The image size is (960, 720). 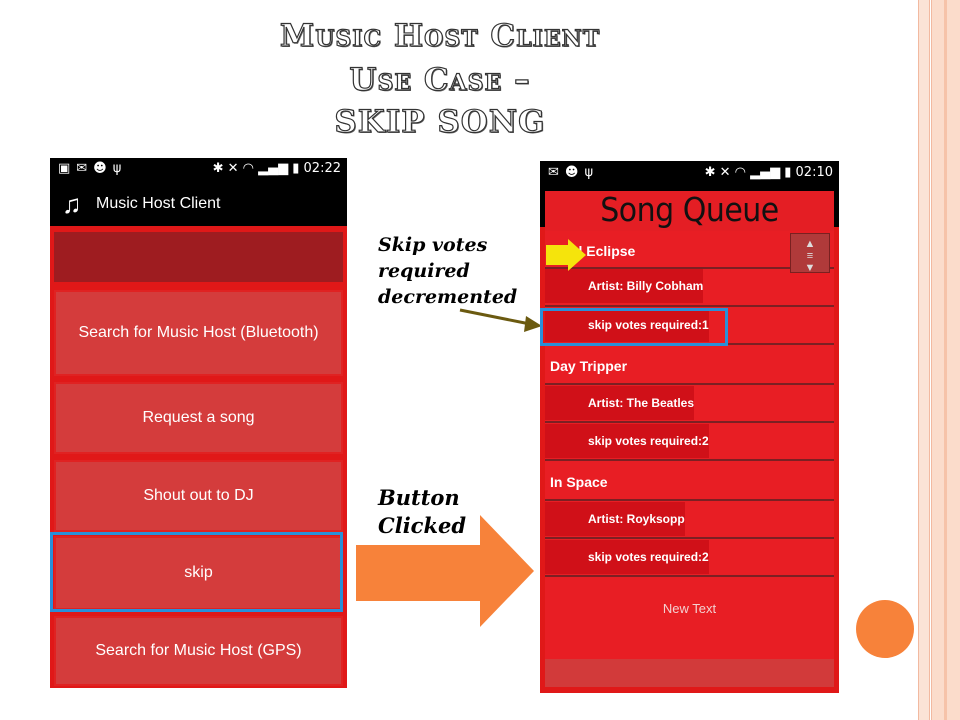 What do you see at coordinates (198, 496) in the screenshot?
I see `shout-out-button: Shout out to DJ` at bounding box center [198, 496].